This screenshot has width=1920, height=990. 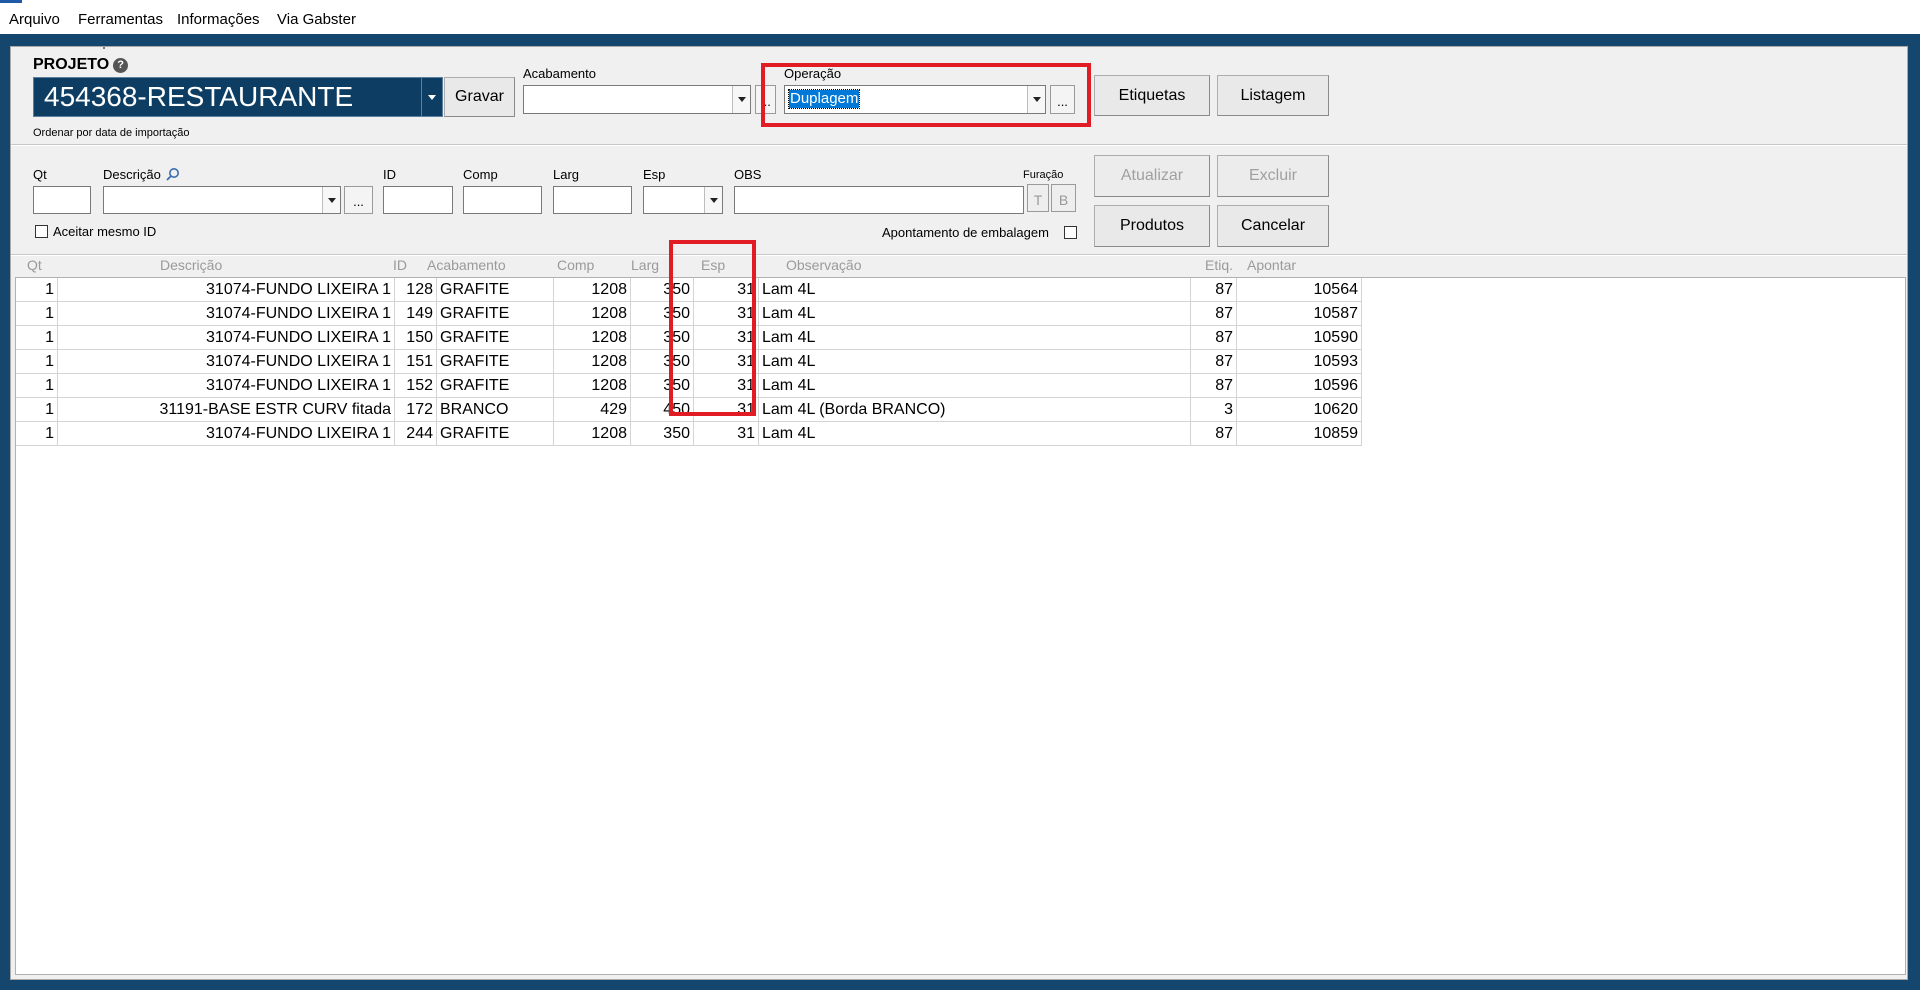 I want to click on cell-id: 152, so click(x=416, y=386).